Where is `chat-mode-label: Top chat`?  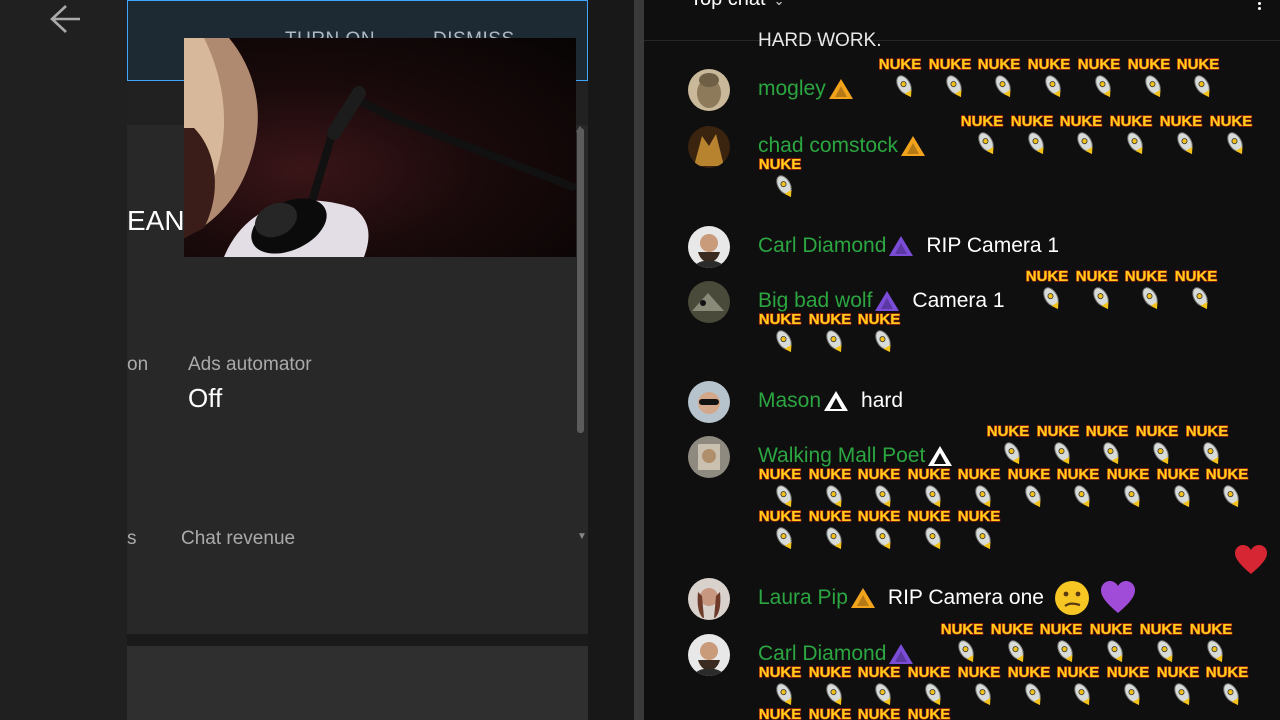 chat-mode-label: Top chat is located at coordinates (728, 5).